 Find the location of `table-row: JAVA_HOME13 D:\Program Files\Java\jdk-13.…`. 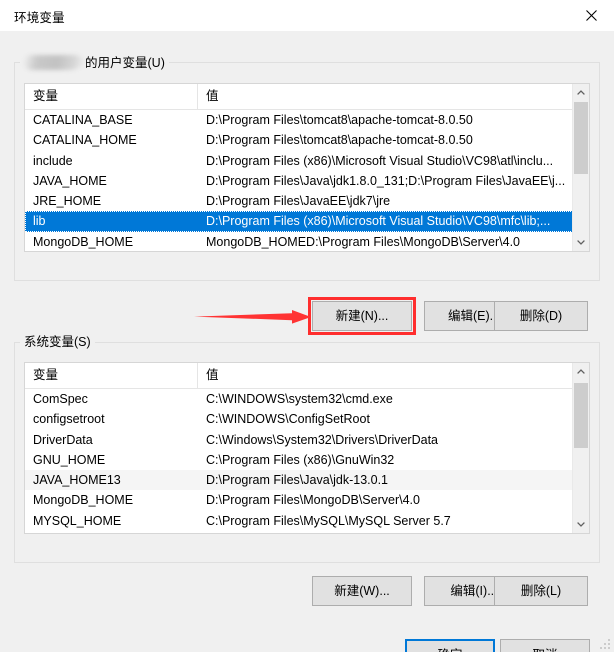

table-row: JAVA_HOME13 D:\Program Files\Java\jdk-13.… is located at coordinates (307, 480).